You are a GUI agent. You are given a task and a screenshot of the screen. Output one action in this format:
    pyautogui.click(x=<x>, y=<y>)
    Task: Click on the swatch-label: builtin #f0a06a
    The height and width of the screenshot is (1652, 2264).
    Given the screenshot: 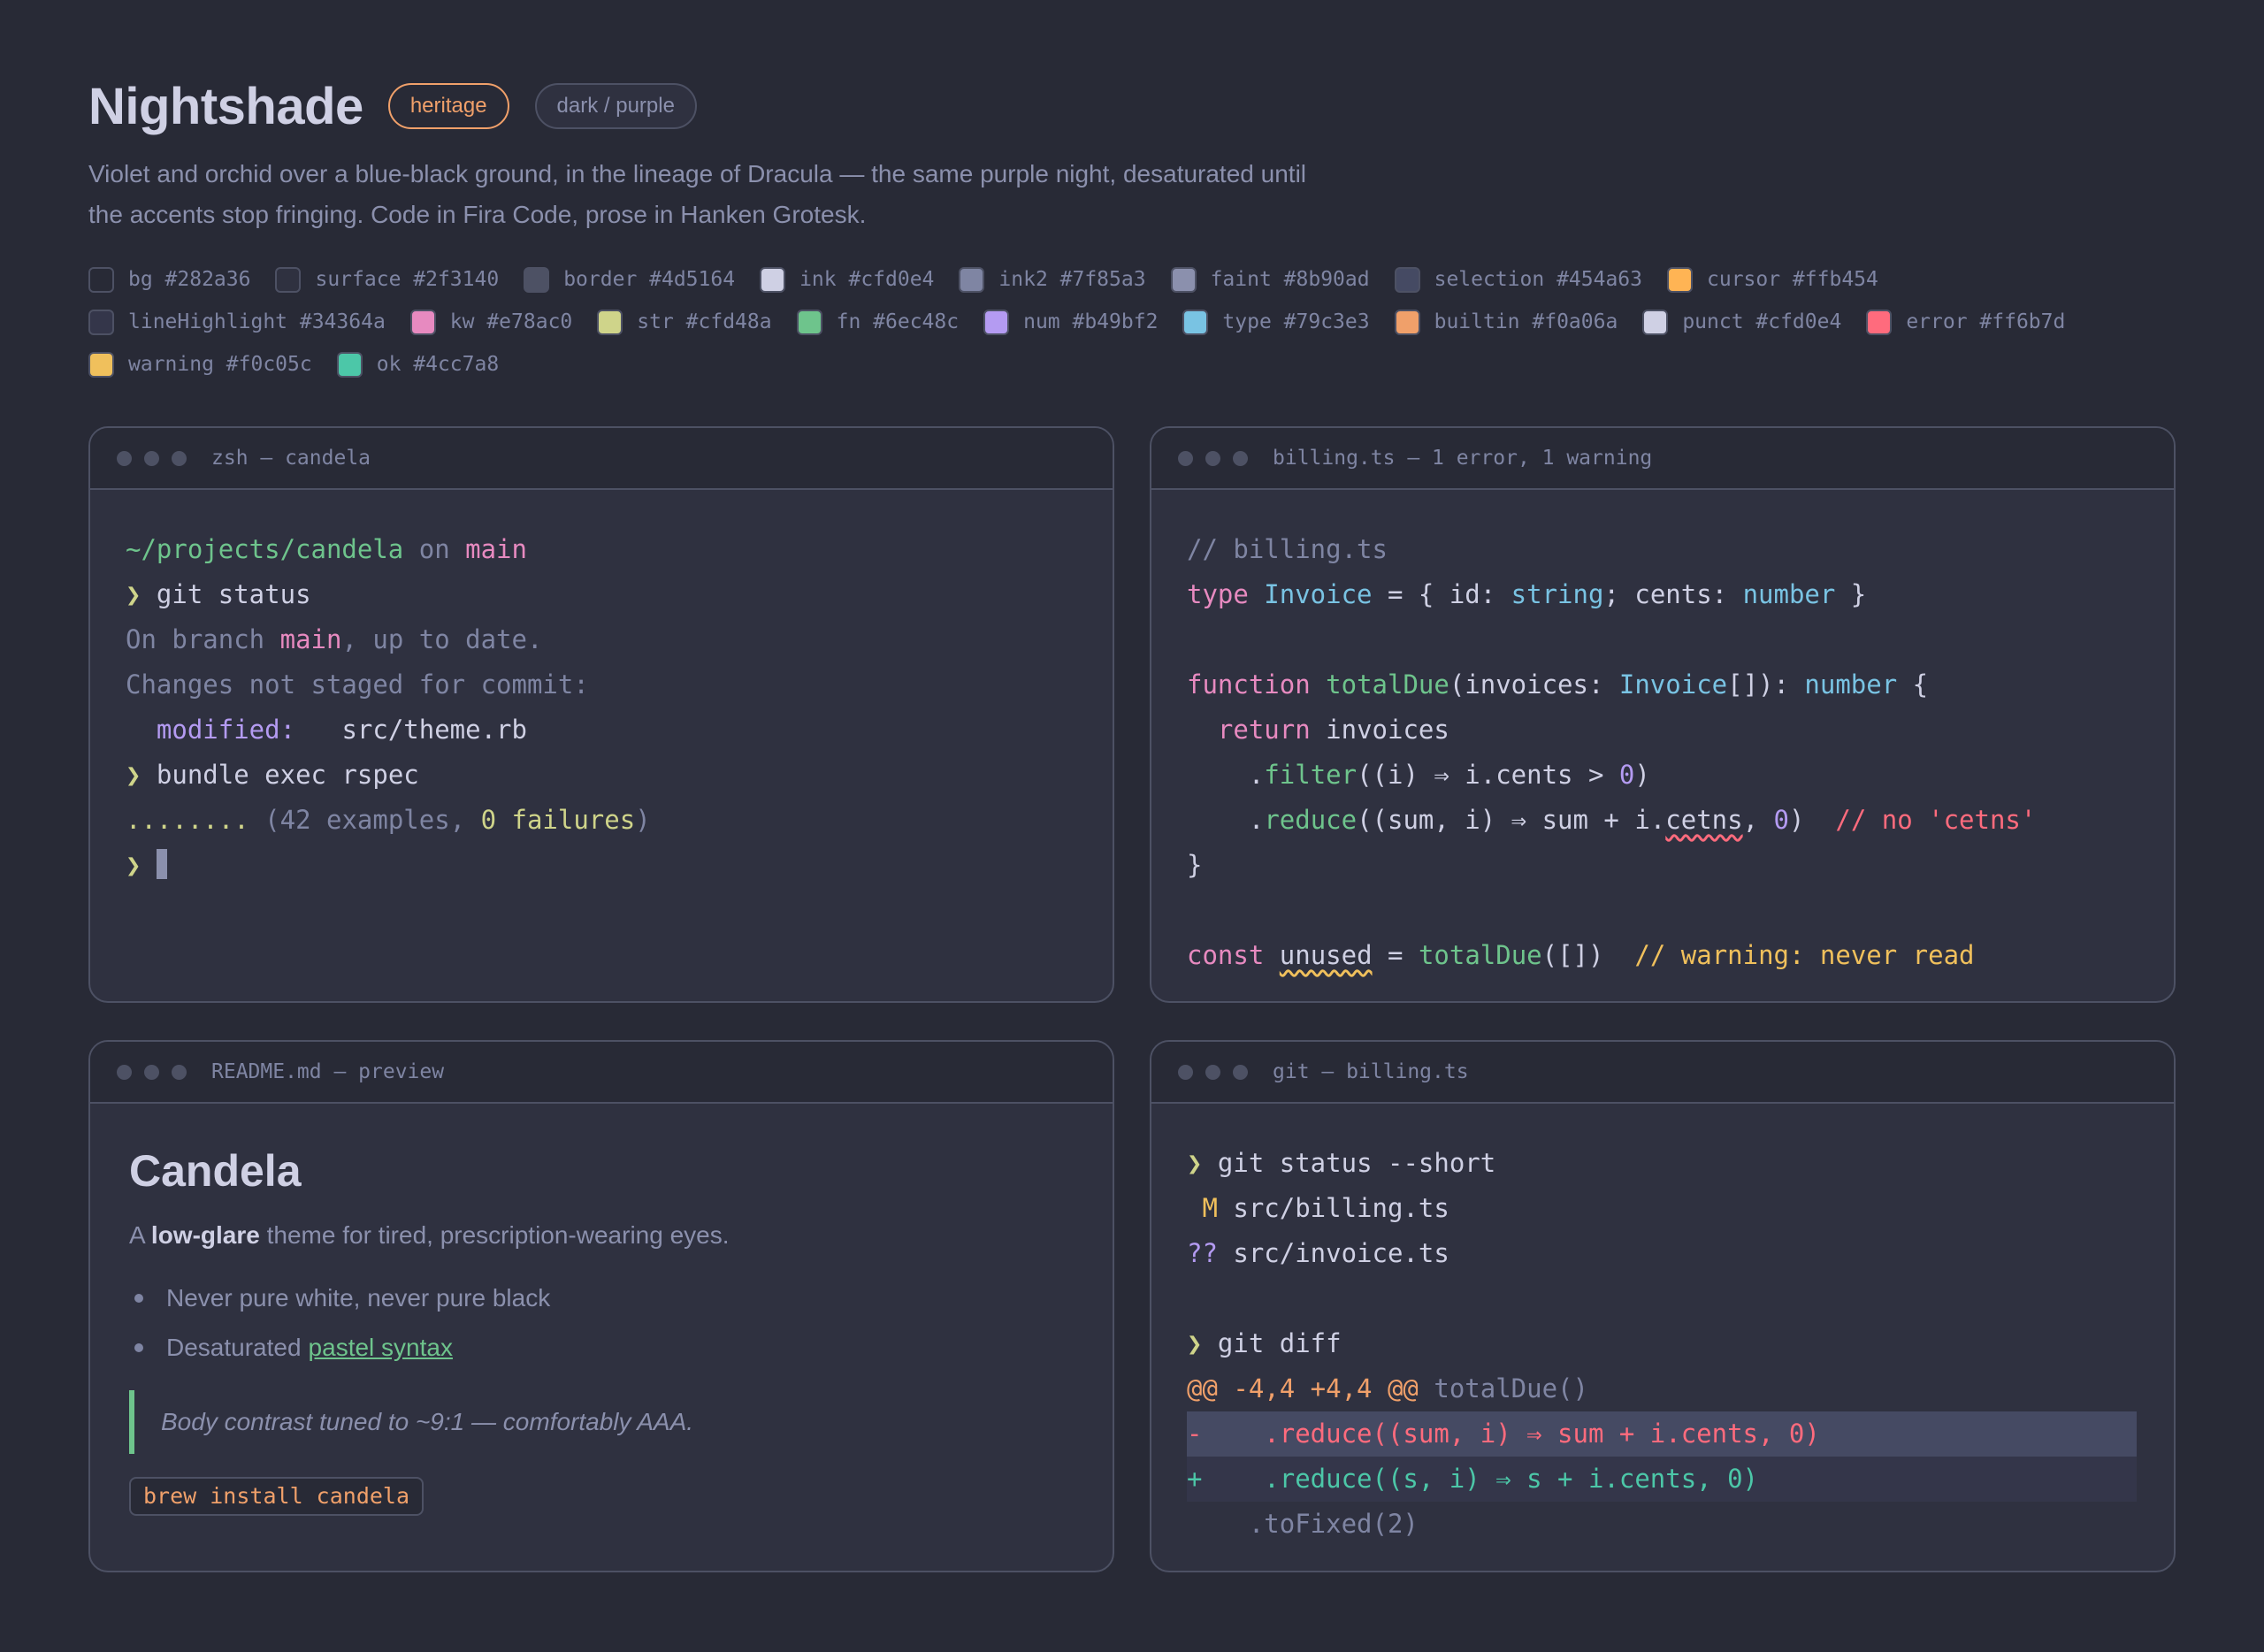 What is the action you would take?
    pyautogui.click(x=1526, y=322)
    